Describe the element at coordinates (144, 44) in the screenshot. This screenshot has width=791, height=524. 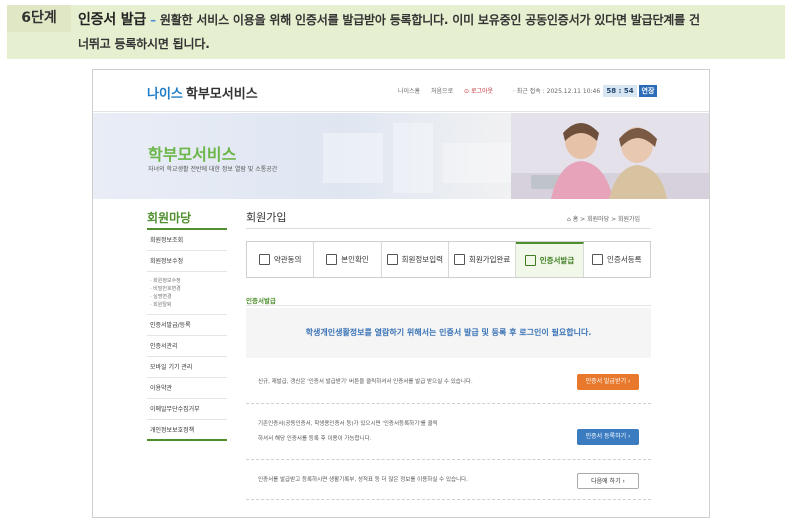
I see `step-line2: 너뛰고 등록하시면 됩니다.` at that location.